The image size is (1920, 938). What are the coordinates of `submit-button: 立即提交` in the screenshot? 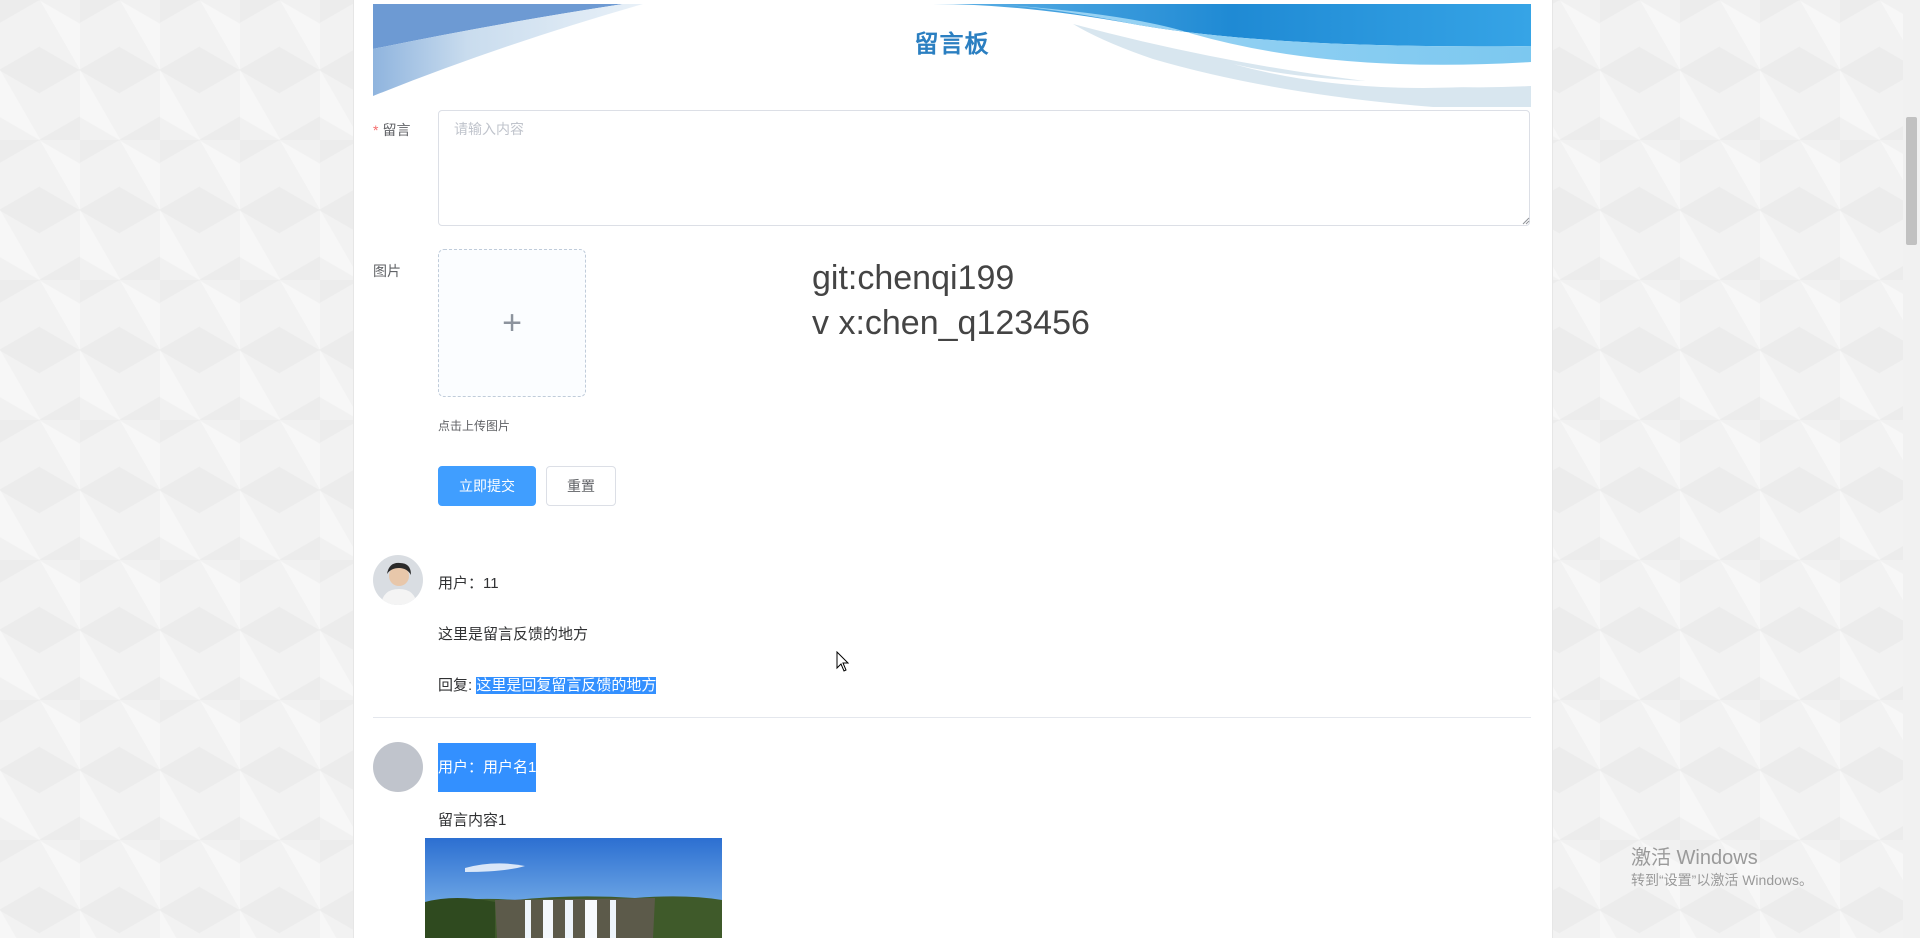 It's located at (487, 486).